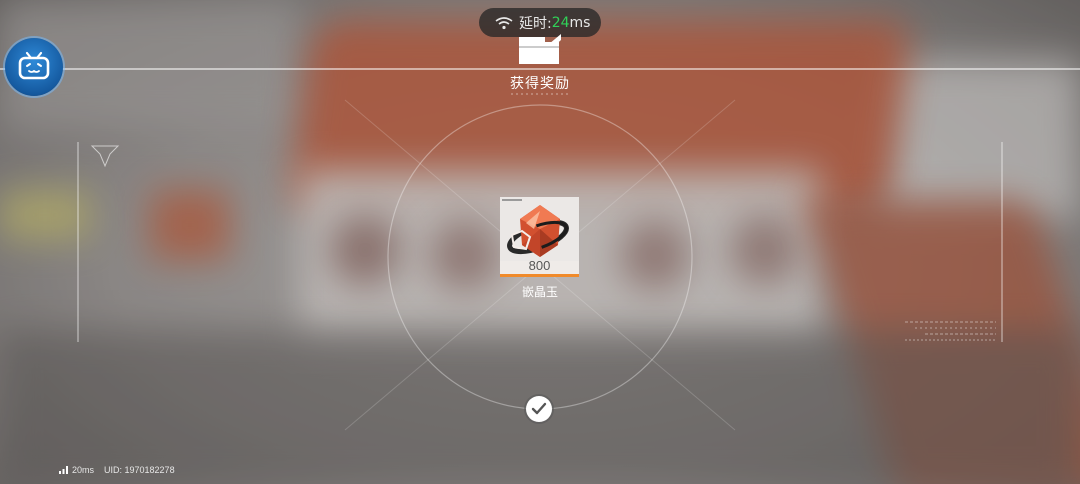 The height and width of the screenshot is (484, 1080). What do you see at coordinates (539, 292) in the screenshot?
I see `item-name: 嵌晶玉` at bounding box center [539, 292].